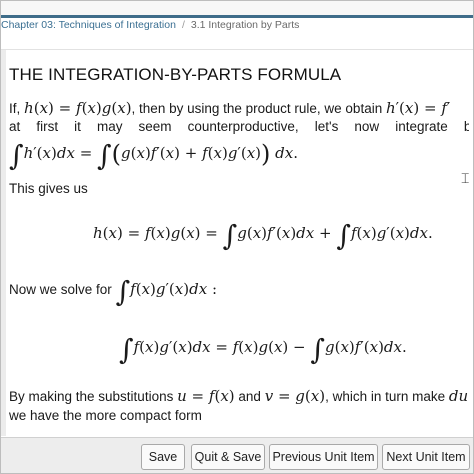 Image resolution: width=474 pixels, height=474 pixels. I want to click on breadcrumb-section: 3.1 Integration by Parts, so click(245, 25).